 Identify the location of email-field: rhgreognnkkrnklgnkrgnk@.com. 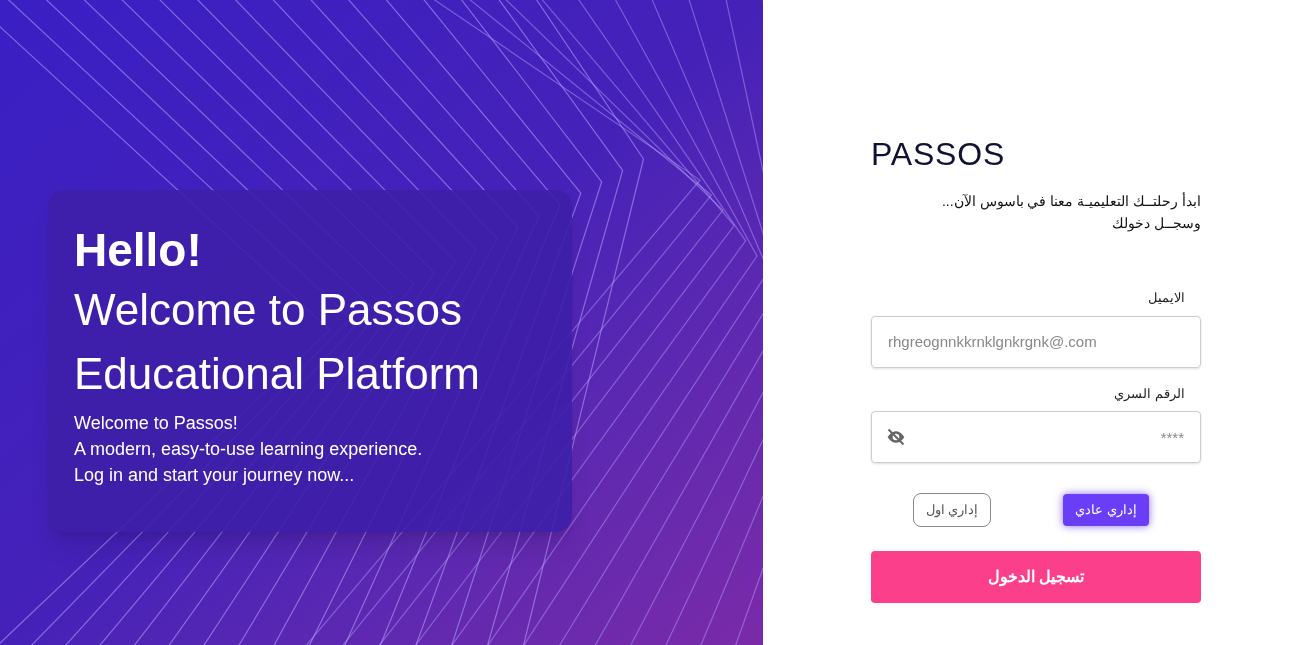
(1036, 341).